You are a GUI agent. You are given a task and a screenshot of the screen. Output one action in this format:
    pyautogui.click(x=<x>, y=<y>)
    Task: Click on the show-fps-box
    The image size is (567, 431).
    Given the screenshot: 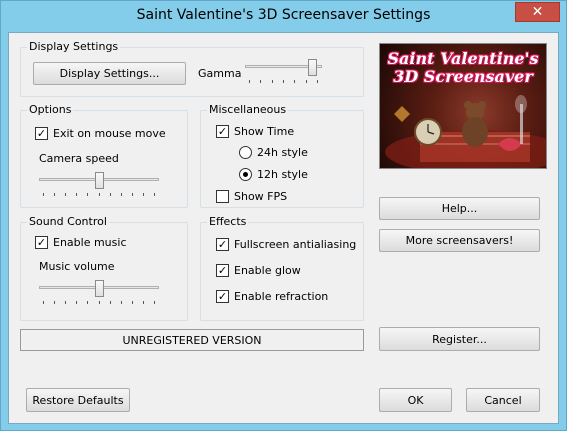 What is the action you would take?
    pyautogui.click(x=222, y=196)
    